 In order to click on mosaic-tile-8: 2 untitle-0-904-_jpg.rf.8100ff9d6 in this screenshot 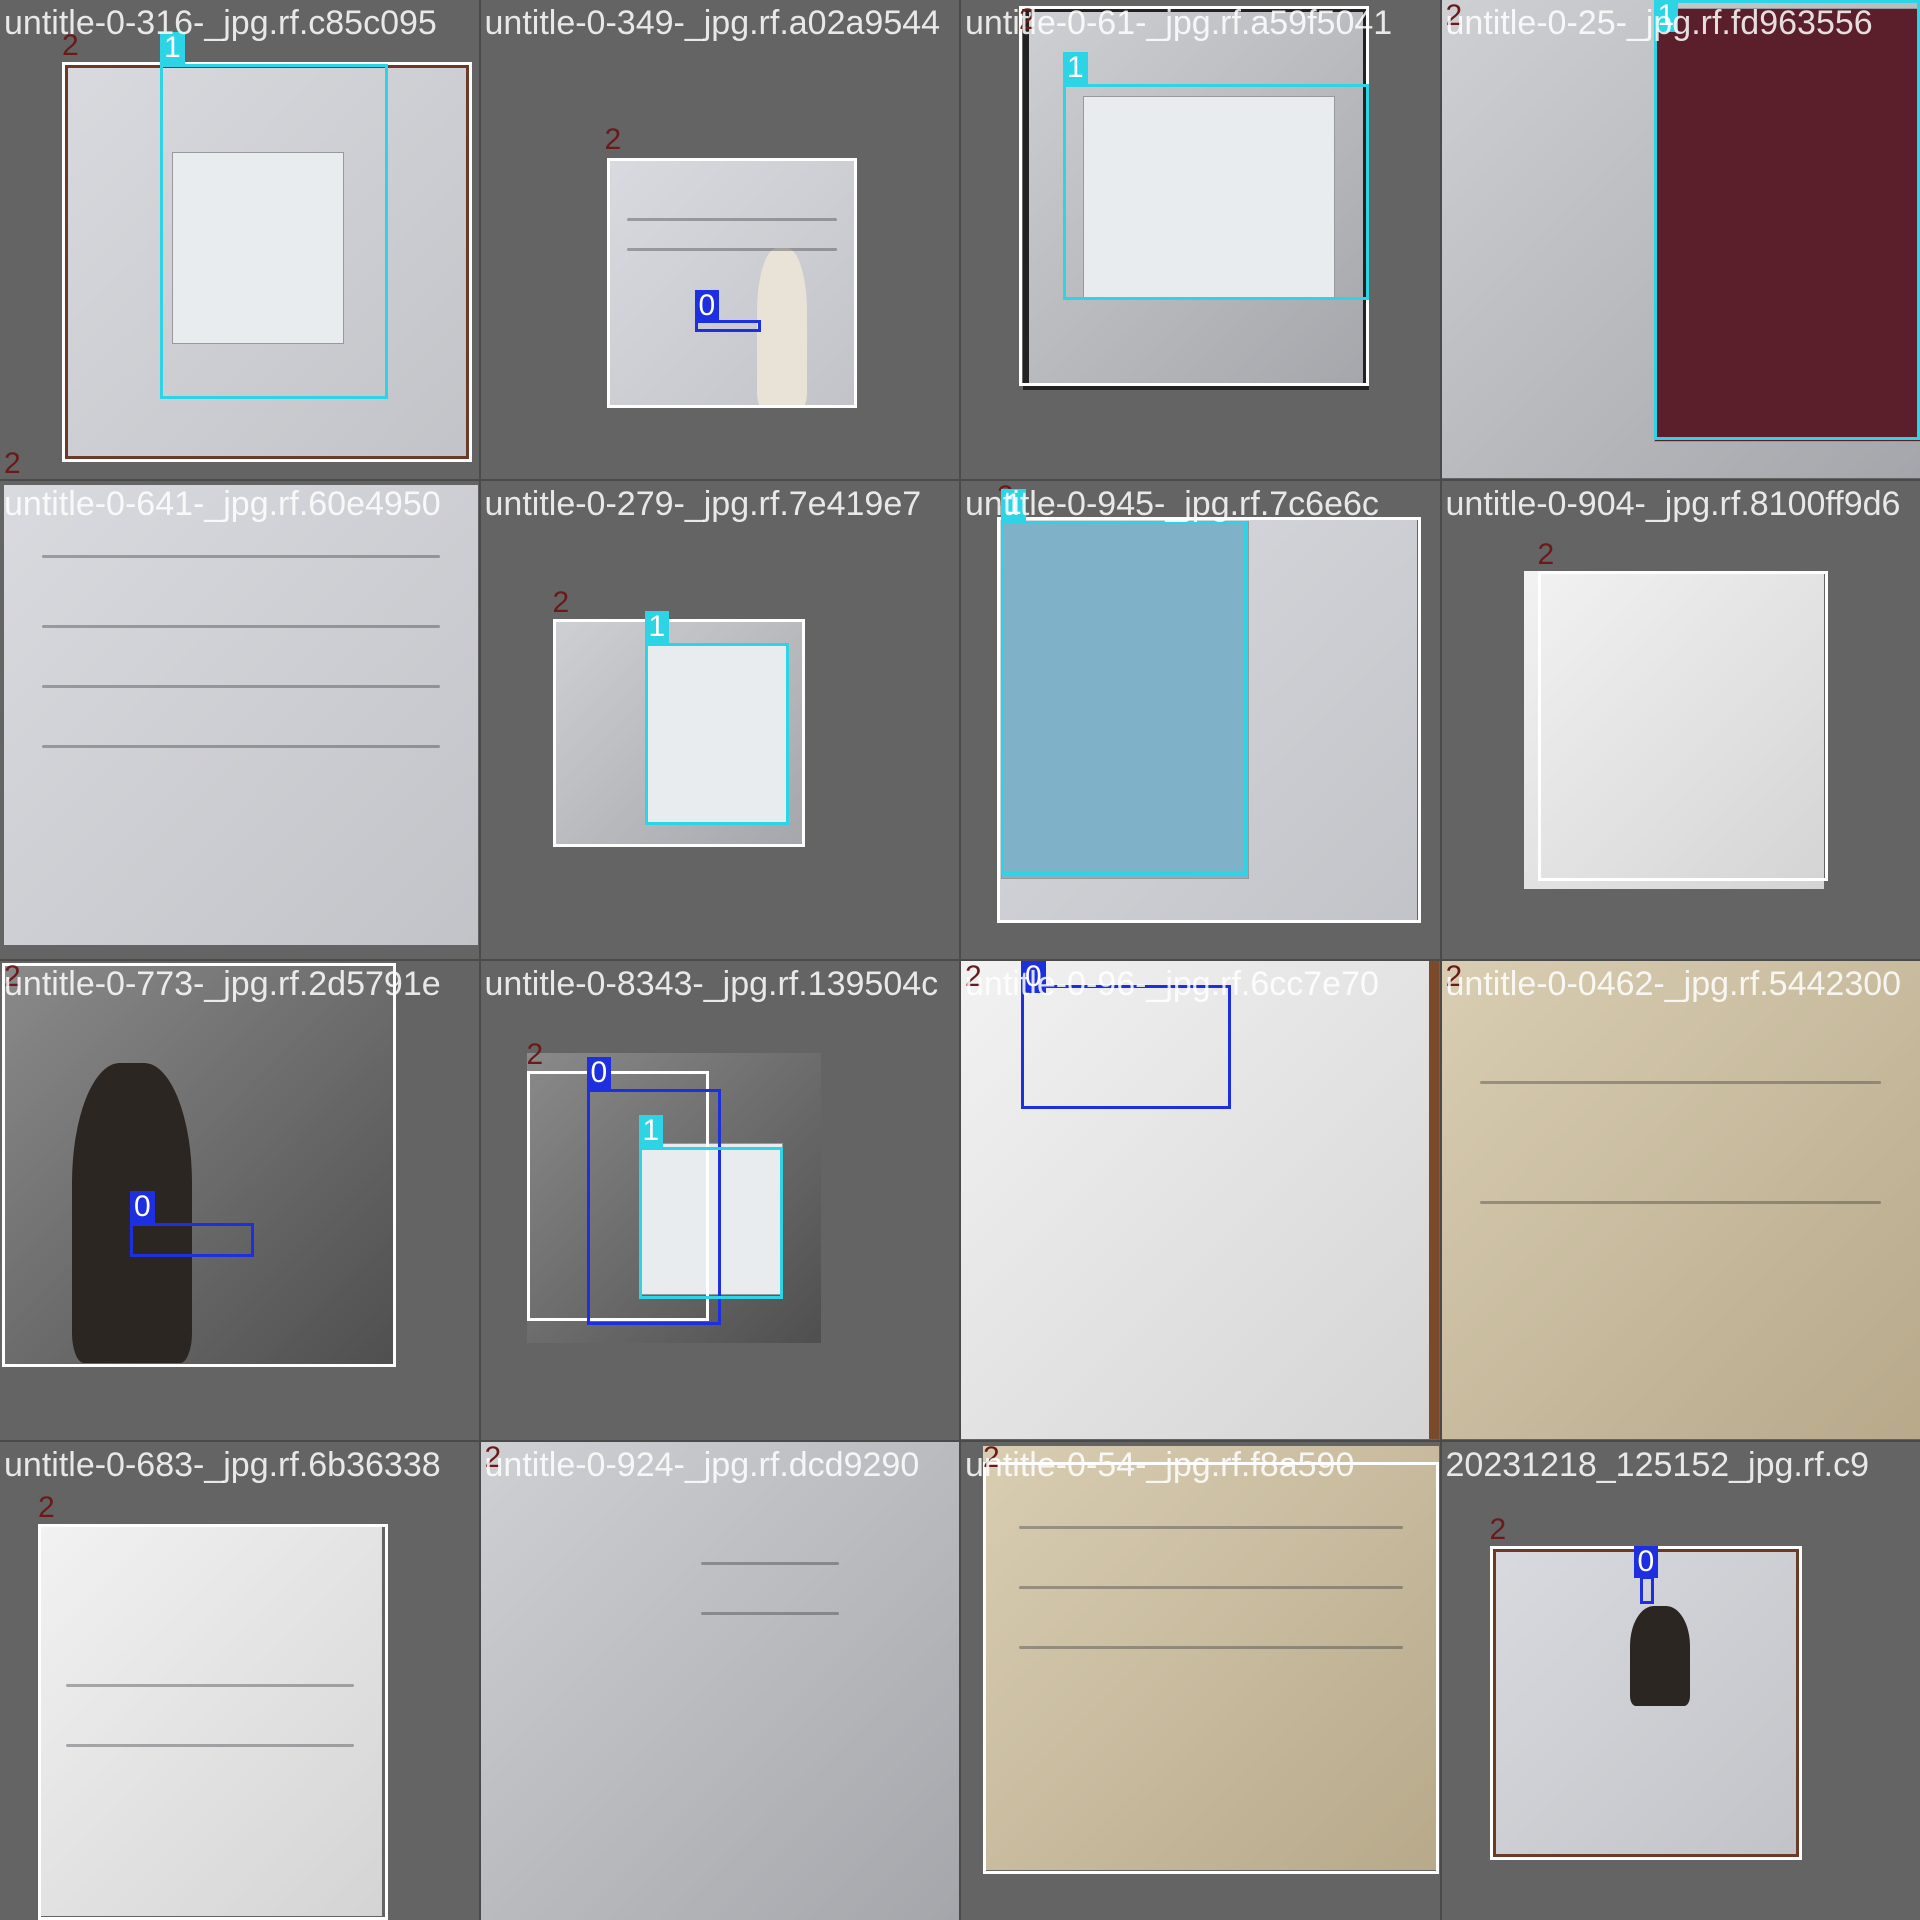, I will do `click(1680, 719)`.